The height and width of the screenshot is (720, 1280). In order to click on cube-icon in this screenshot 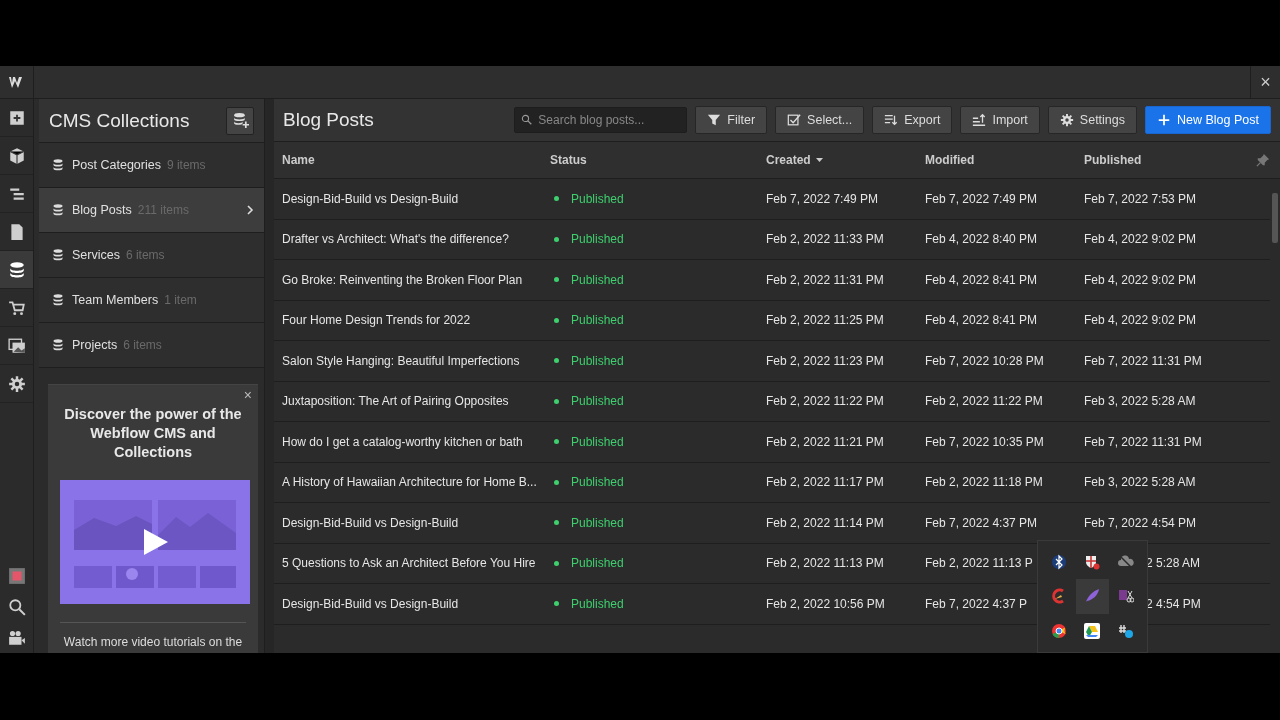, I will do `click(16, 155)`.